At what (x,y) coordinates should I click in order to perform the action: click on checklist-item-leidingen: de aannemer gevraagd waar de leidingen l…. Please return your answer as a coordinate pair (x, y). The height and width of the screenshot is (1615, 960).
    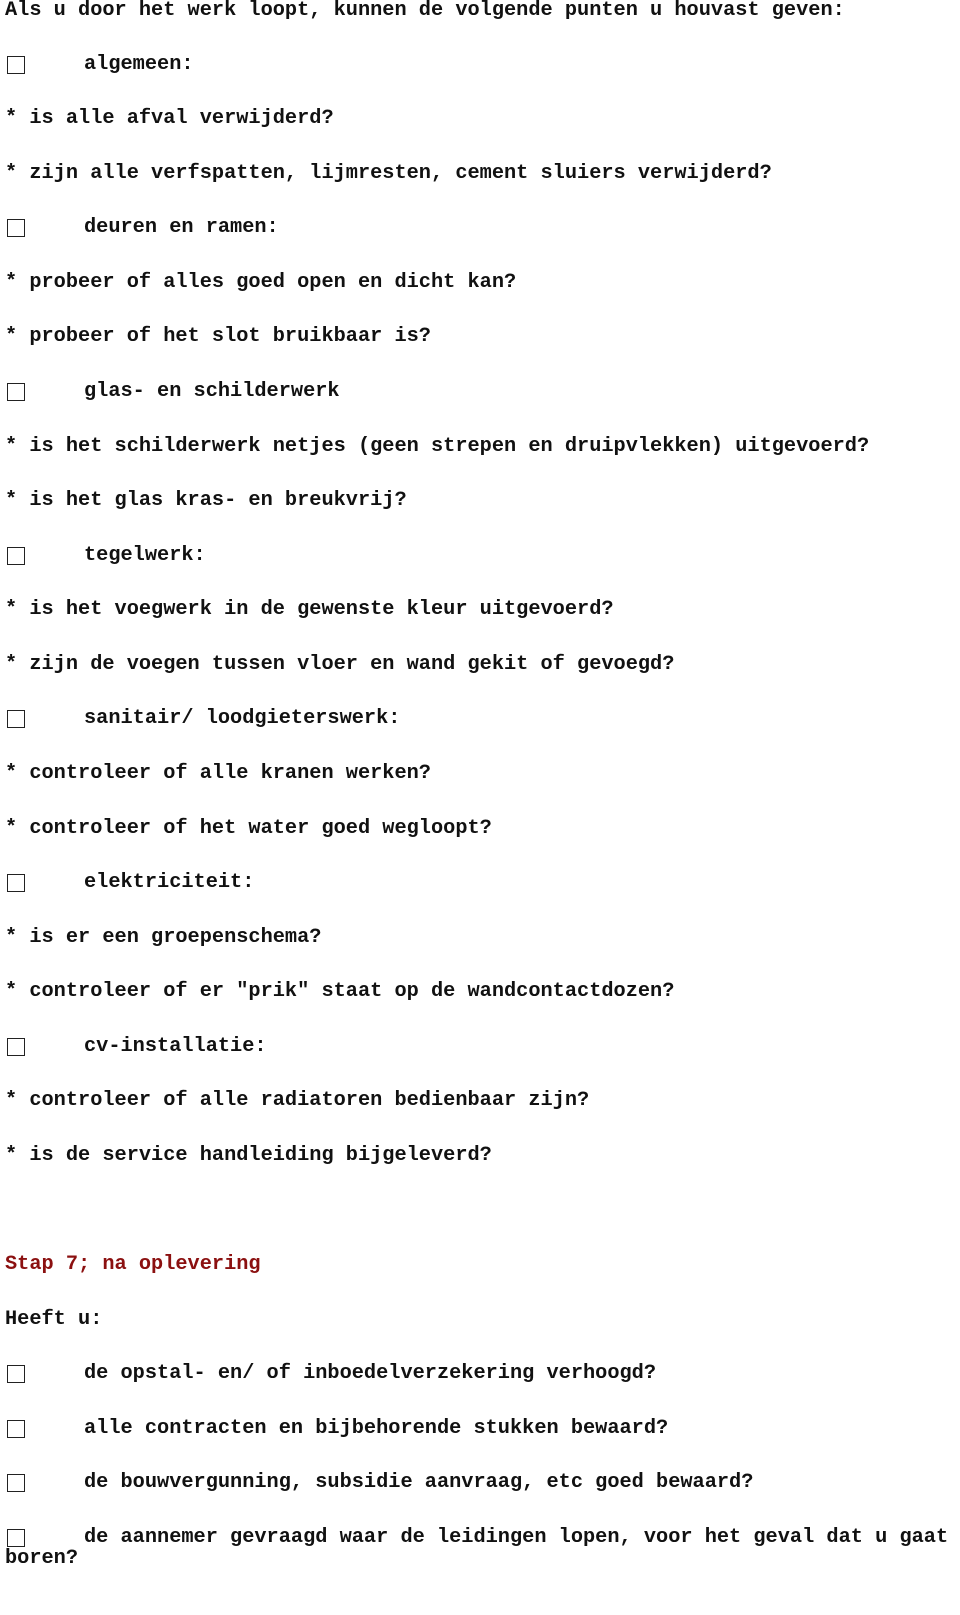
    Looking at the image, I should click on (474, 1571).